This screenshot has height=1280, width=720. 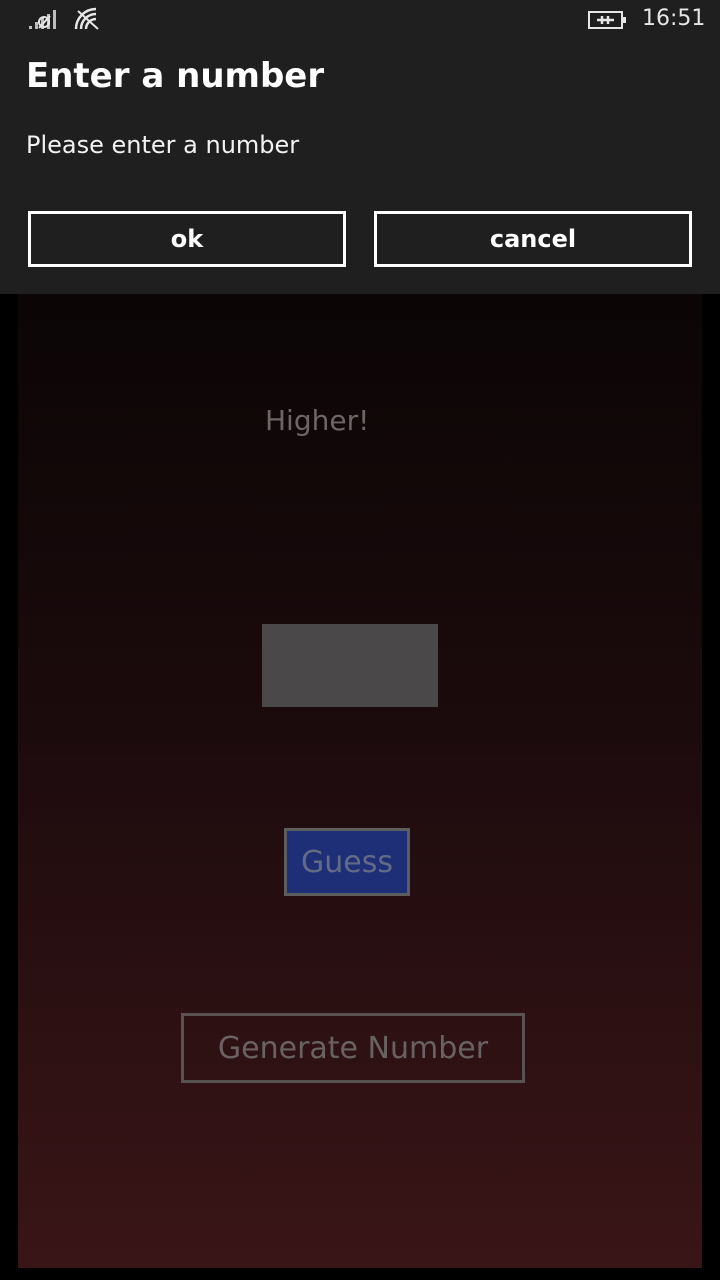 What do you see at coordinates (317, 420) in the screenshot?
I see `feedback-text: Higher!` at bounding box center [317, 420].